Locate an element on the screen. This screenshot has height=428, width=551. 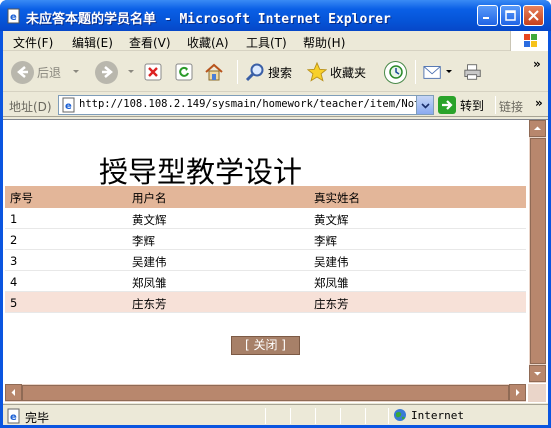
page-done-icon: e is located at coordinates (13, 416).